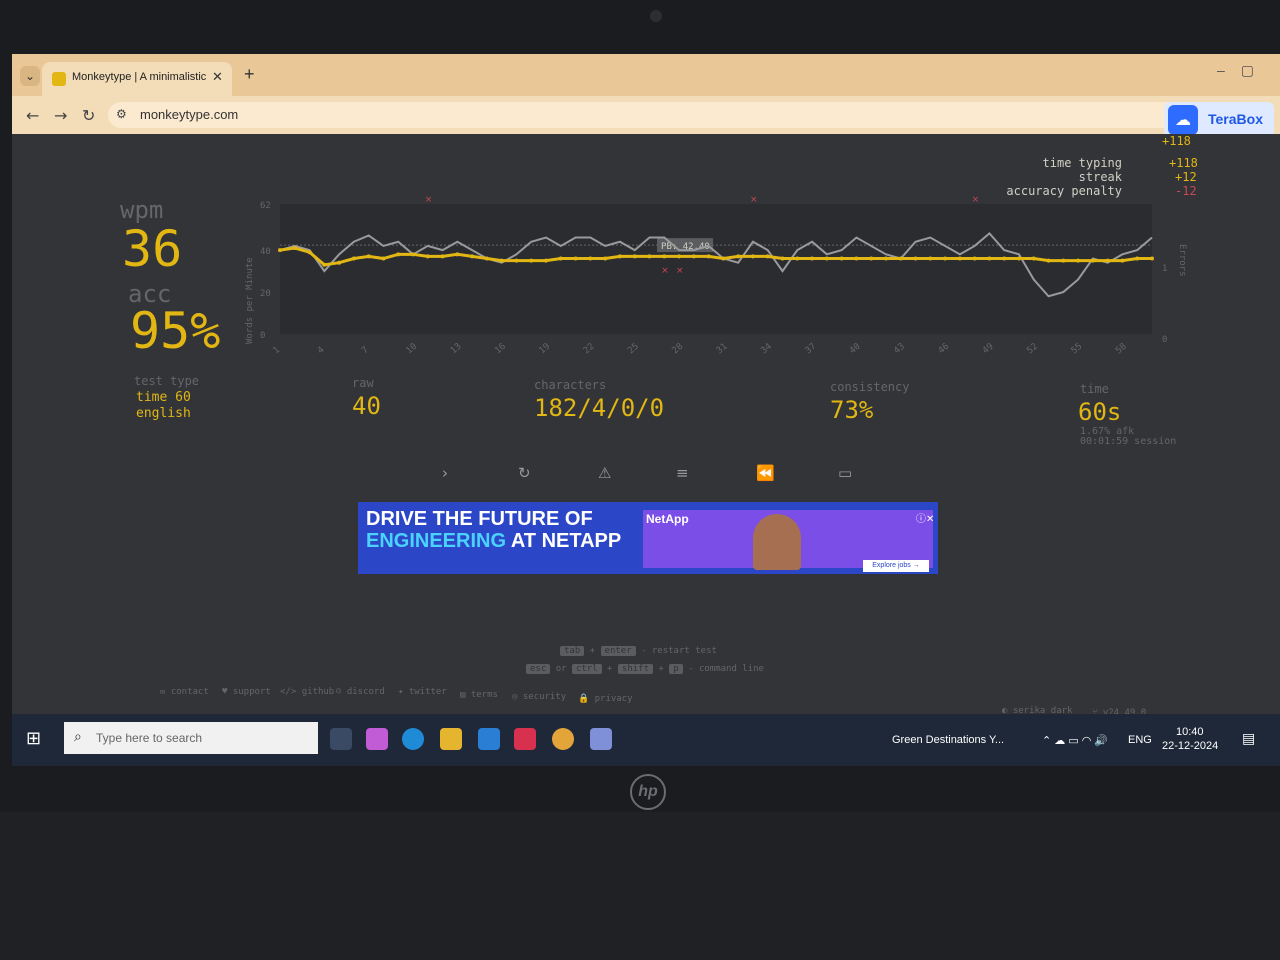  Describe the element at coordinates (413, 739) in the screenshot. I see `edge-icon` at that location.